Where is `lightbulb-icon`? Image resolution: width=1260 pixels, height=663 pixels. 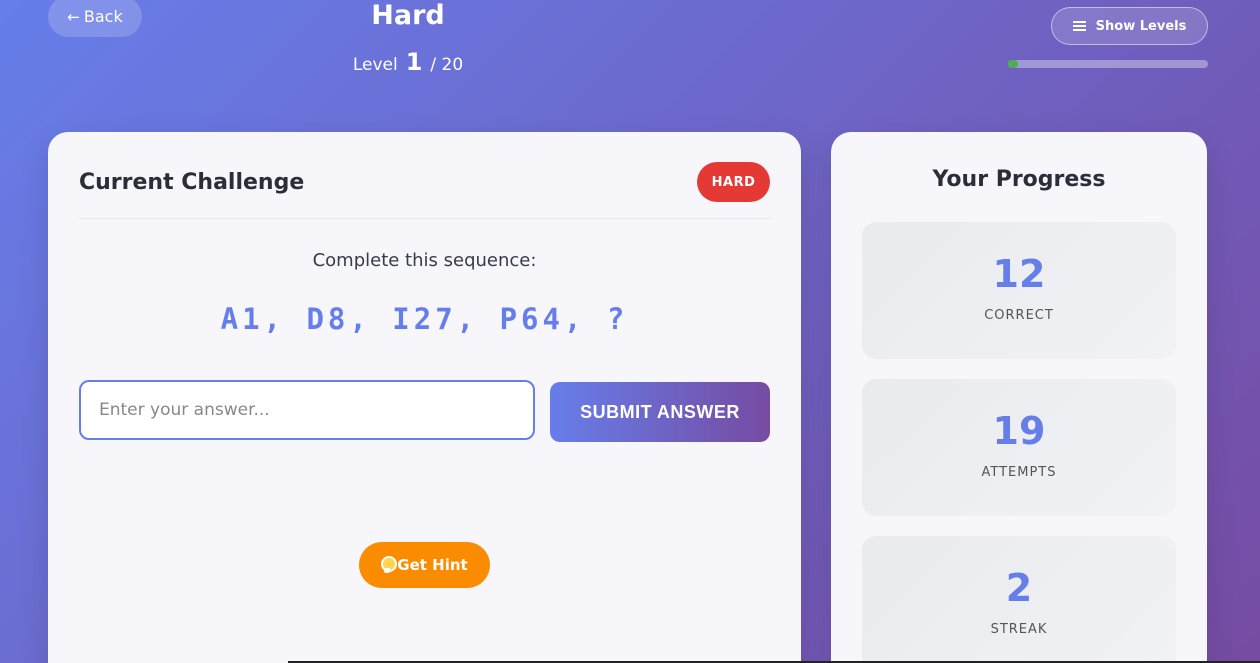
lightbulb-icon is located at coordinates (389, 565).